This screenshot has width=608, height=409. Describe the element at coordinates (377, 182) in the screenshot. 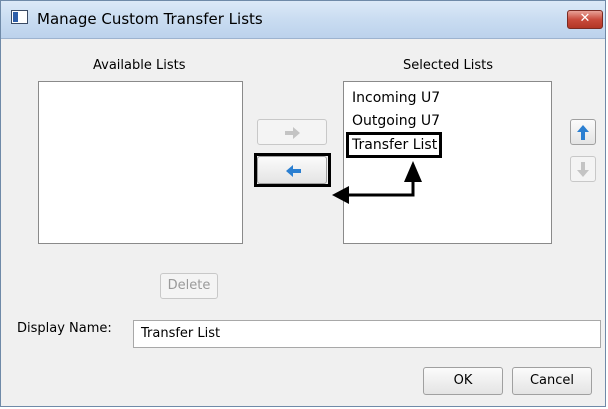

I see `annotation-arrow` at that location.